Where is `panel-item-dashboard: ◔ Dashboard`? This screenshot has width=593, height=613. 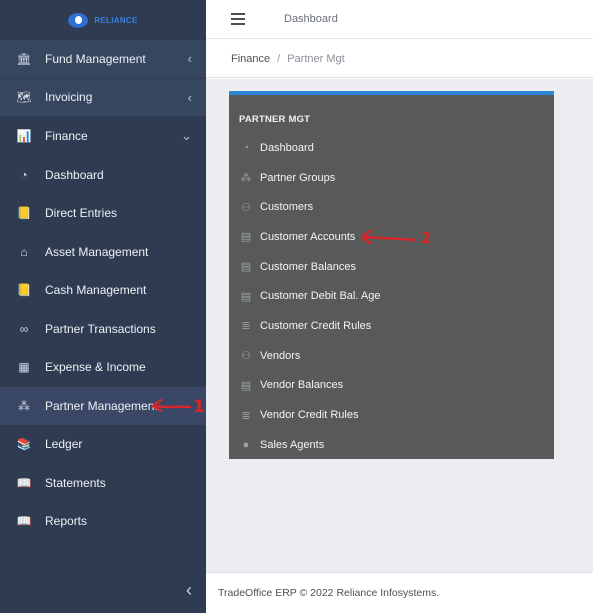 panel-item-dashboard: ◔ Dashboard is located at coordinates (391, 148).